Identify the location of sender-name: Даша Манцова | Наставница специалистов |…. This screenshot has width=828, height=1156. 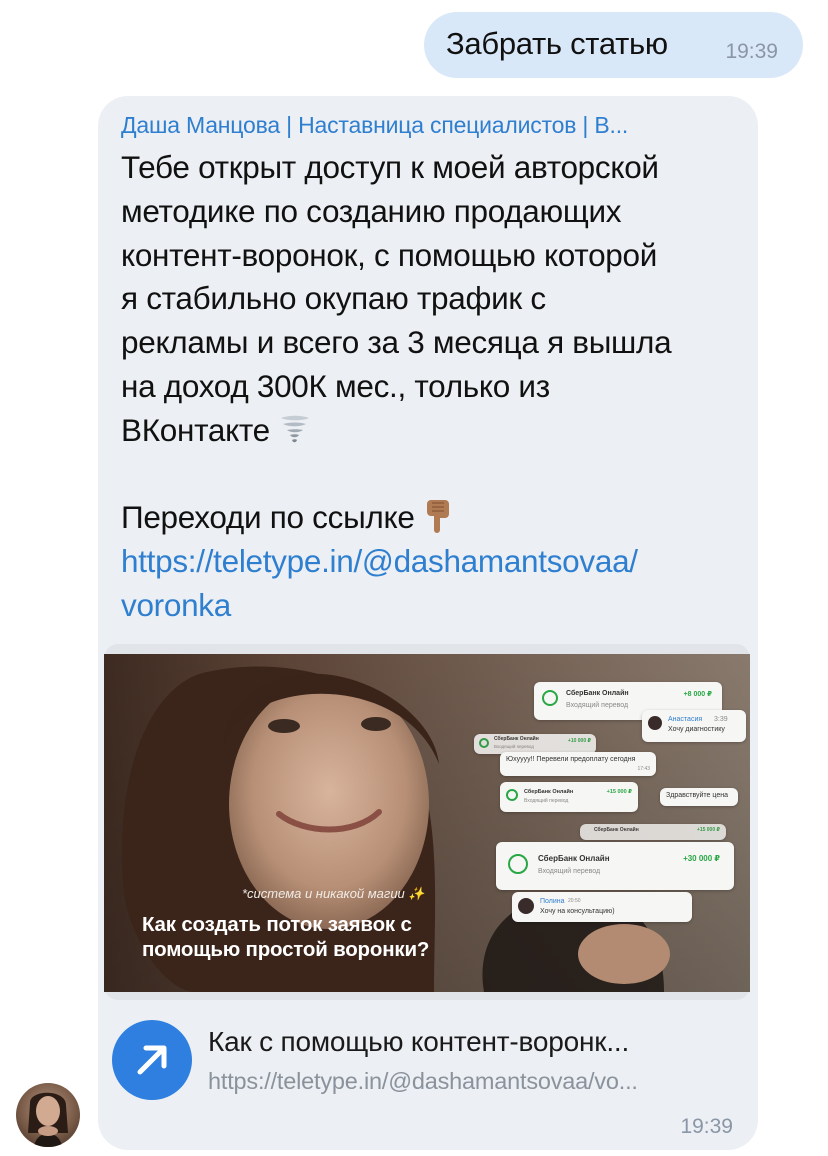
(431, 125).